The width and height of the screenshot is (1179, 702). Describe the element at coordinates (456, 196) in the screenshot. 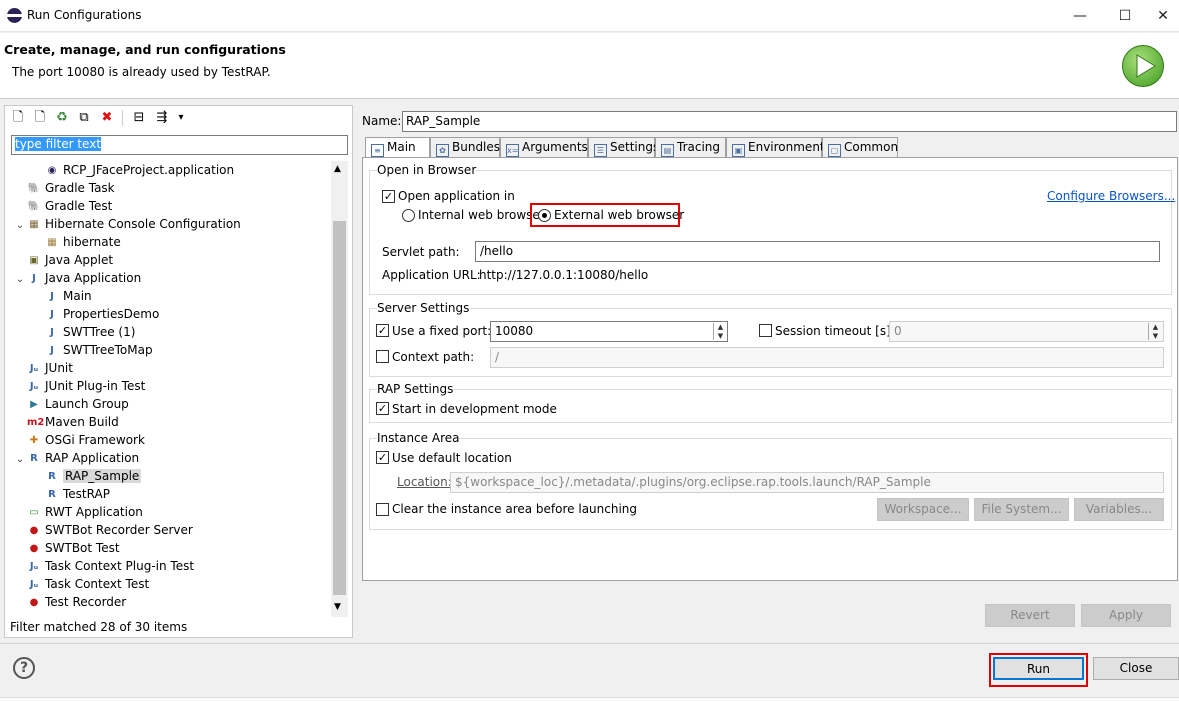

I see `open-in-label: Open application in` at that location.